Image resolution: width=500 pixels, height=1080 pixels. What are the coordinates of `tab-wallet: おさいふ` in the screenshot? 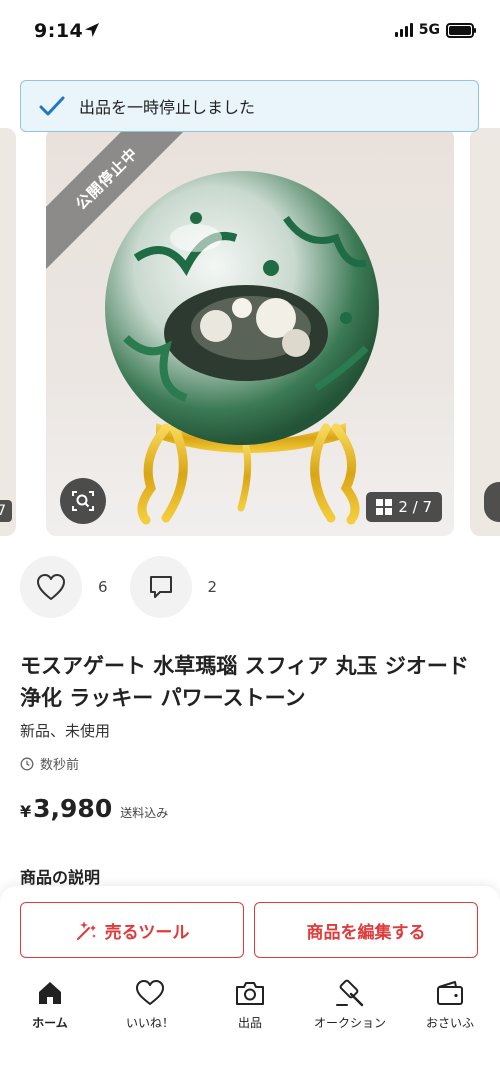 It's located at (450, 1008).